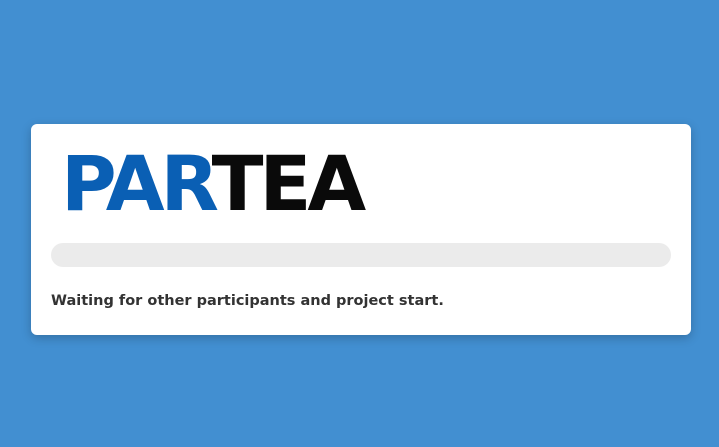  What do you see at coordinates (289, 183) in the screenshot?
I see `logo-part-tea: TEA` at bounding box center [289, 183].